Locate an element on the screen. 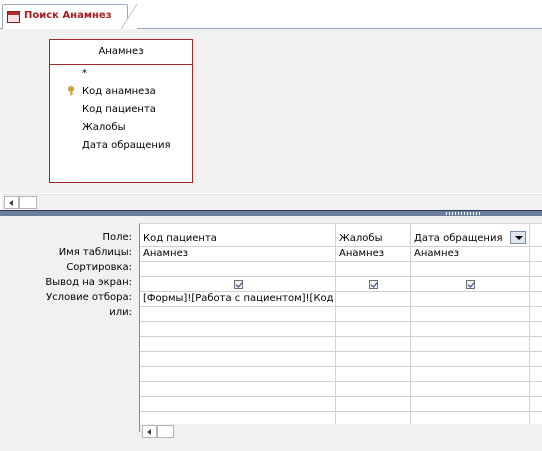  grid-cell-table-2: Анамнез is located at coordinates (372, 253).